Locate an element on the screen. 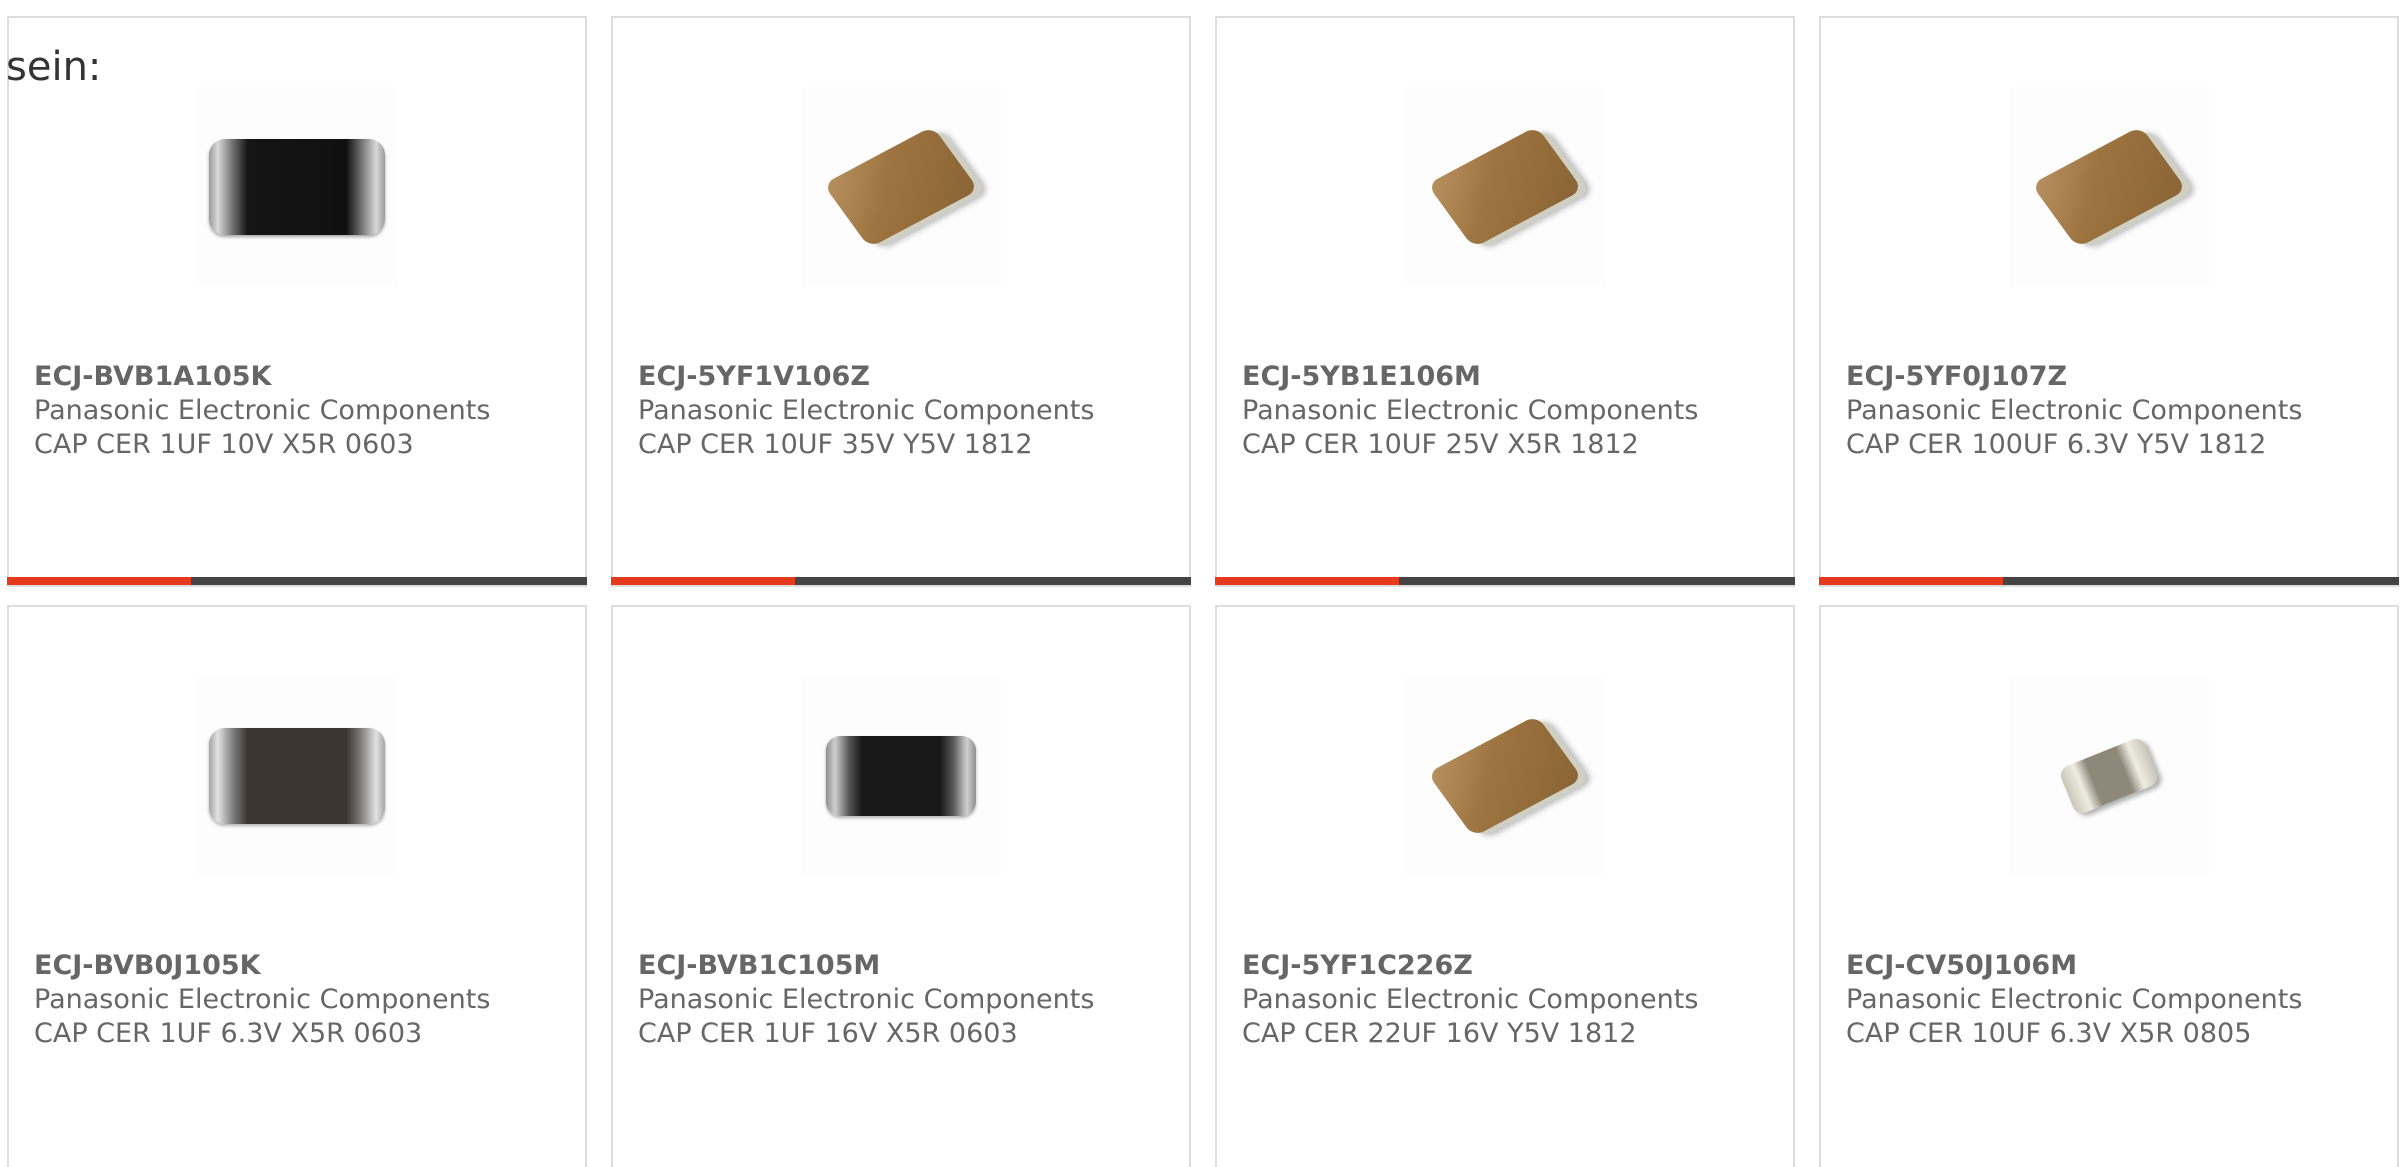  description: CAP CER 22UF 16V Y5V 1812 is located at coordinates (1439, 1033).